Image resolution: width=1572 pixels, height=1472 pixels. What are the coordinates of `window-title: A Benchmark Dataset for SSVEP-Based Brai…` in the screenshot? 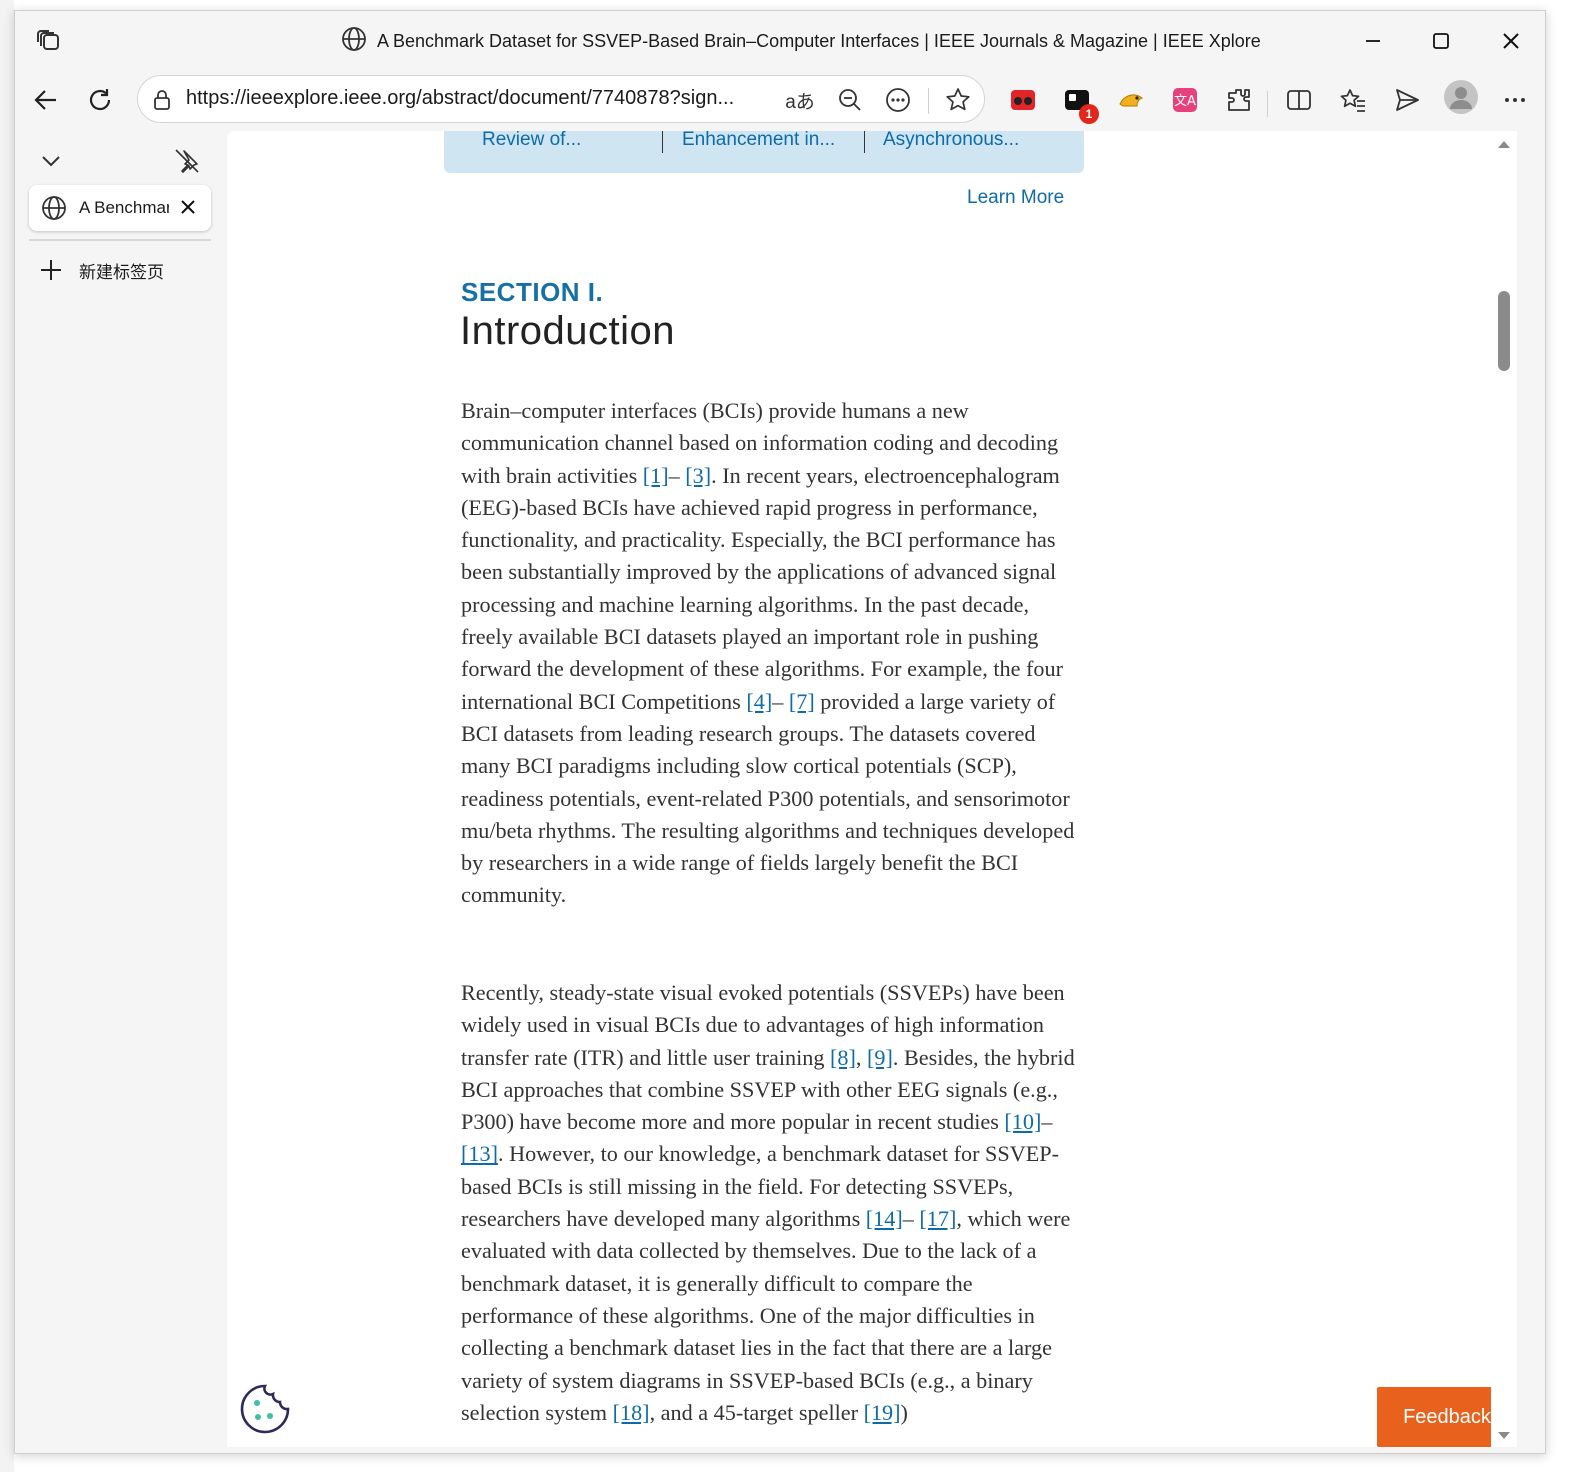 It's located at (801, 41).